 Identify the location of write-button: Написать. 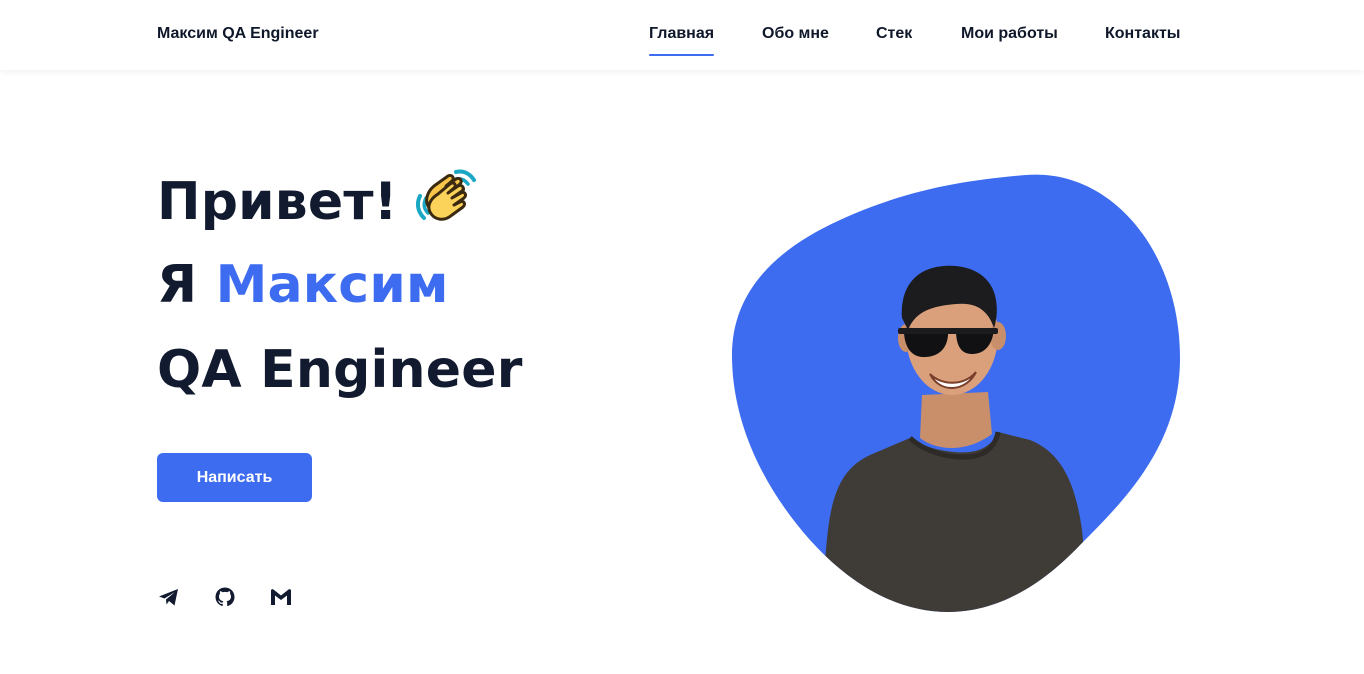
(234, 477).